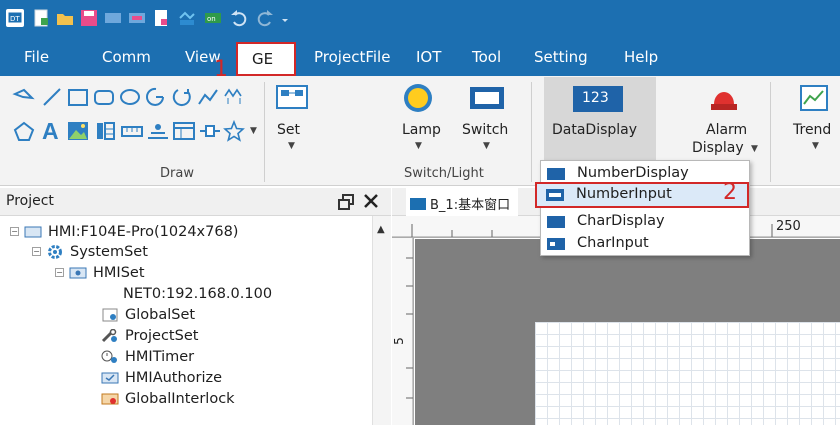 Image resolution: width=840 pixels, height=425 pixels. What do you see at coordinates (36, 57) in the screenshot?
I see `menu-file: File` at bounding box center [36, 57].